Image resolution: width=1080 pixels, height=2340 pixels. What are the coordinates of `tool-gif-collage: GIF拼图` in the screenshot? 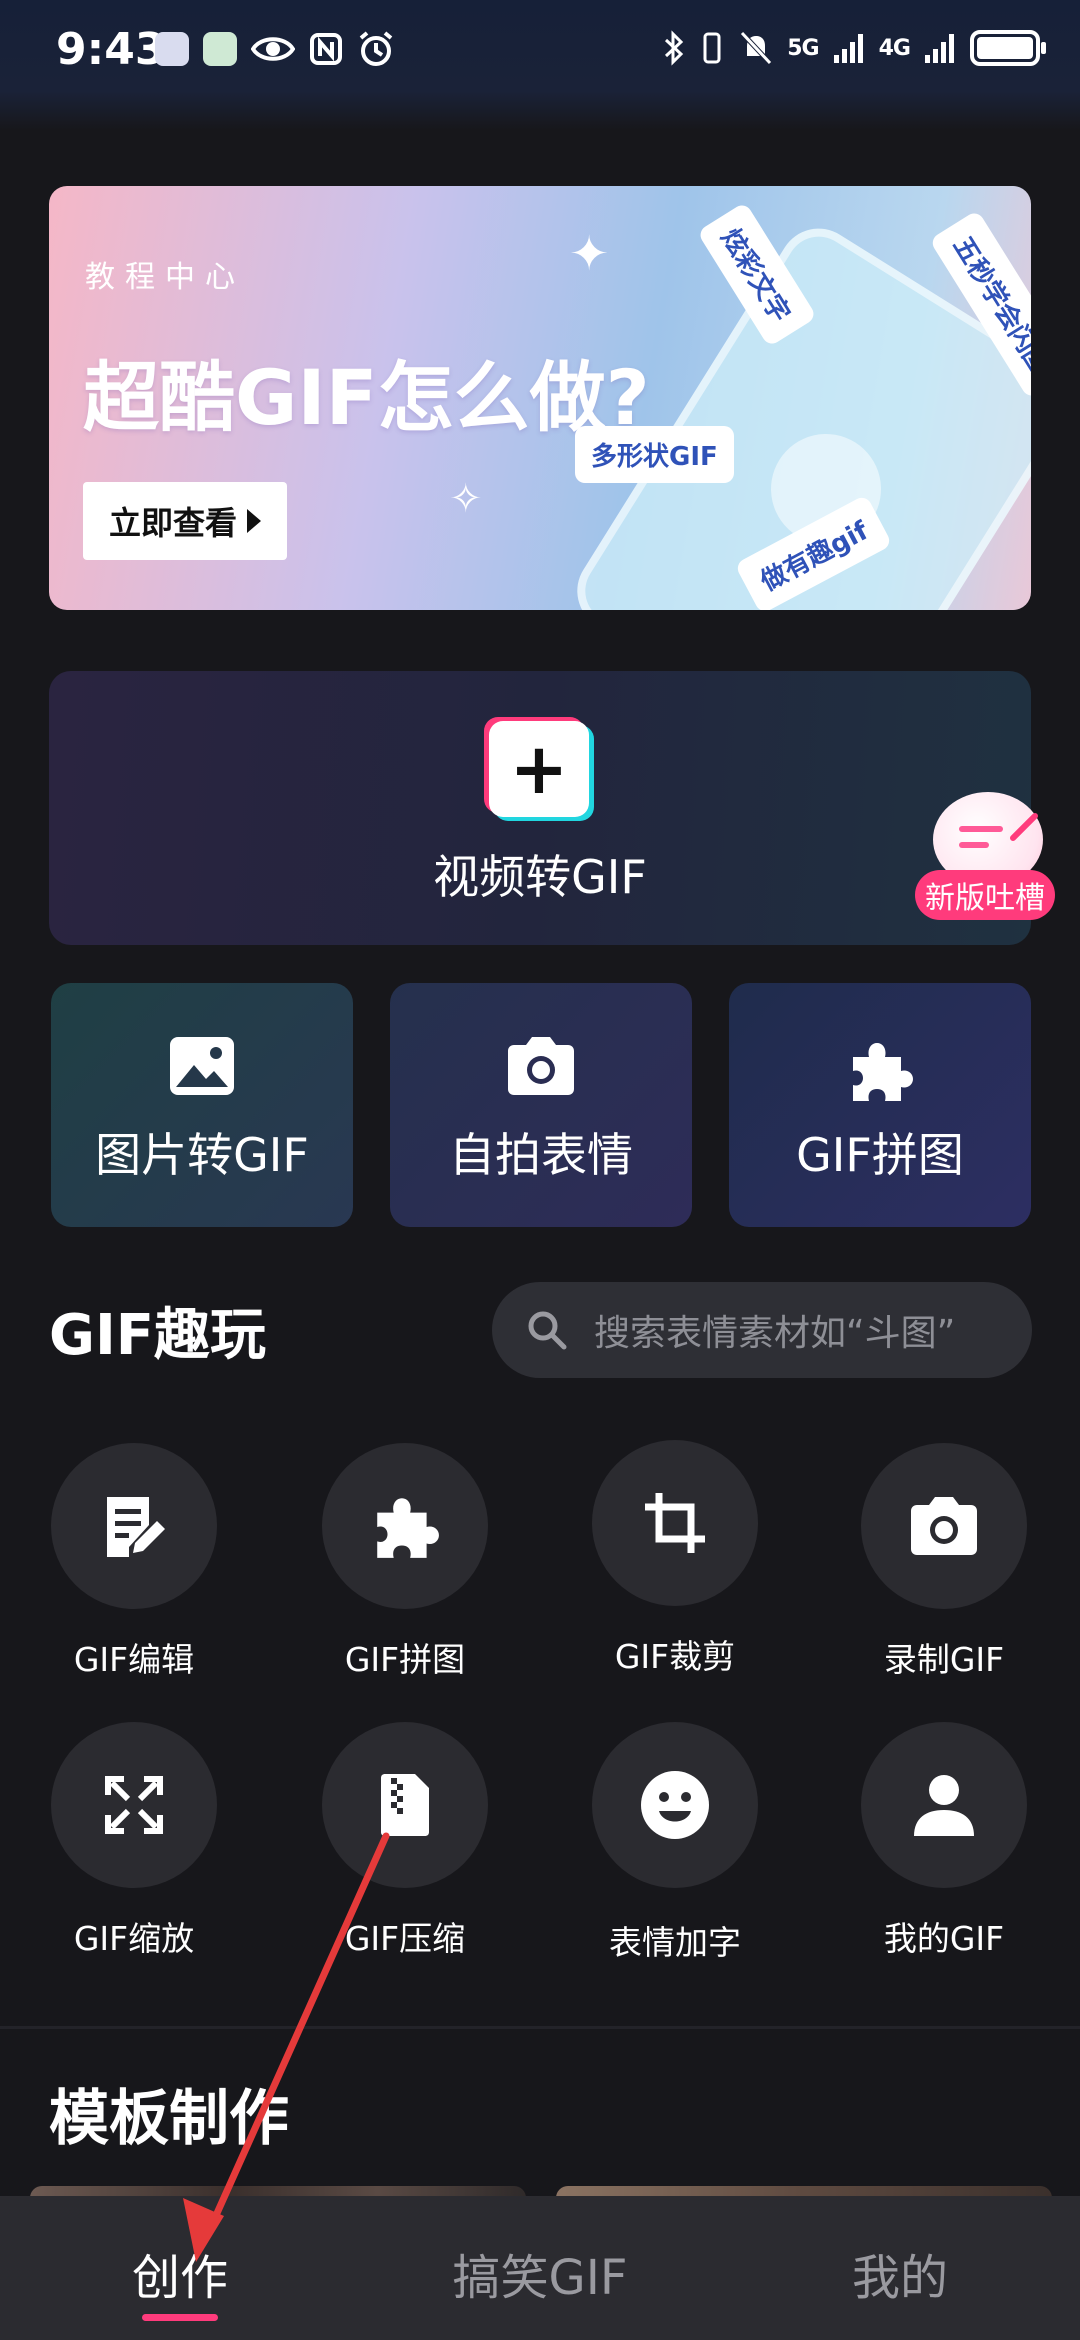 It's located at (405, 1573).